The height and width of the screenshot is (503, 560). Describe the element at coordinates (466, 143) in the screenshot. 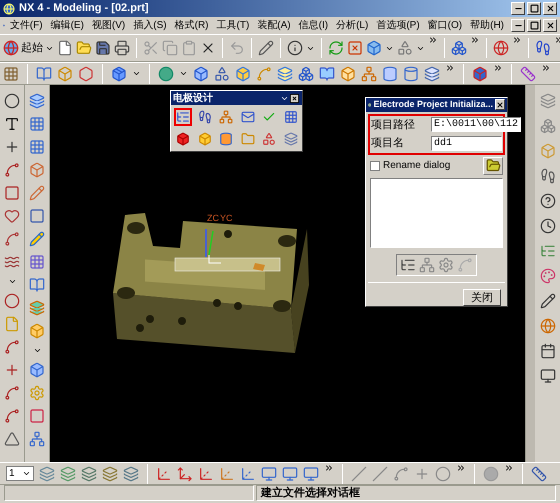

I see `text-field: dd1` at that location.